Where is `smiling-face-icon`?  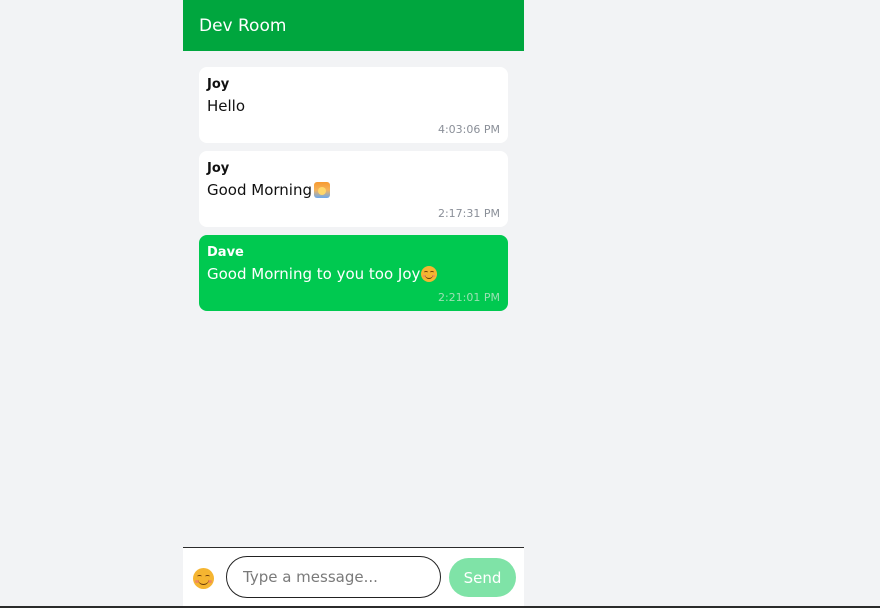
smiling-face-icon is located at coordinates (203, 578).